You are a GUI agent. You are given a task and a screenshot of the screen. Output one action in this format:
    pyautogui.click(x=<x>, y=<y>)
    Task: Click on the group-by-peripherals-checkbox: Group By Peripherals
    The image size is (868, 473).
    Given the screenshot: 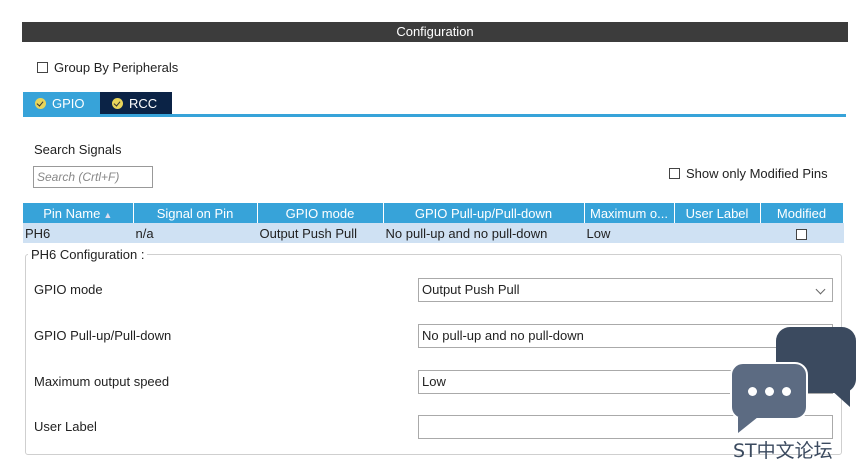 What is the action you would take?
    pyautogui.click(x=107, y=67)
    